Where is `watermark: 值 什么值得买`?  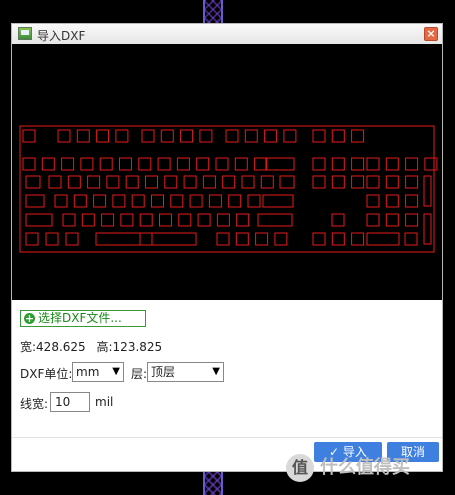 watermark: 值 什么值得买 is located at coordinates (366, 468).